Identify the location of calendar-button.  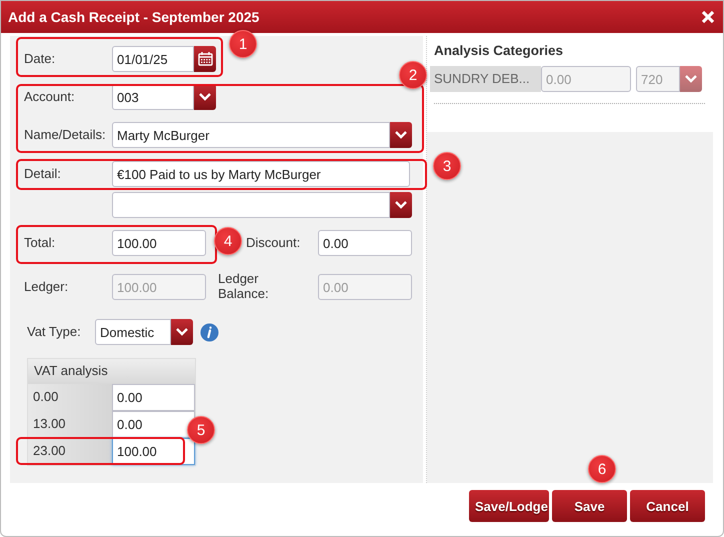
(205, 59).